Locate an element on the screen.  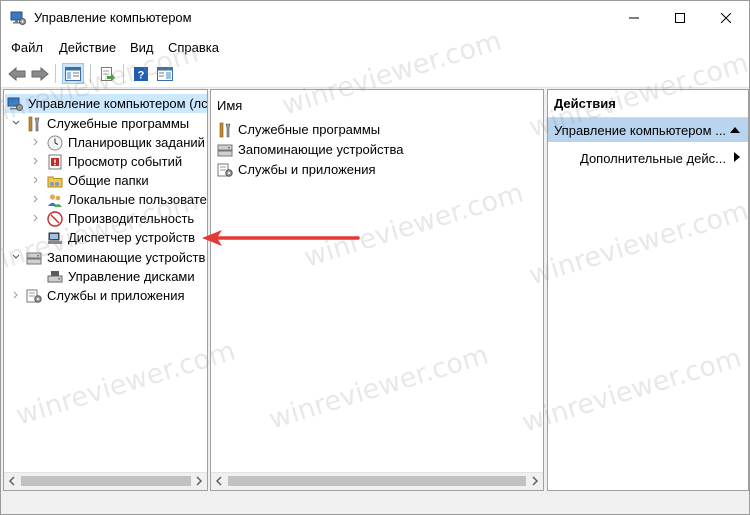
minimize-icon is located at coordinates (634, 18).